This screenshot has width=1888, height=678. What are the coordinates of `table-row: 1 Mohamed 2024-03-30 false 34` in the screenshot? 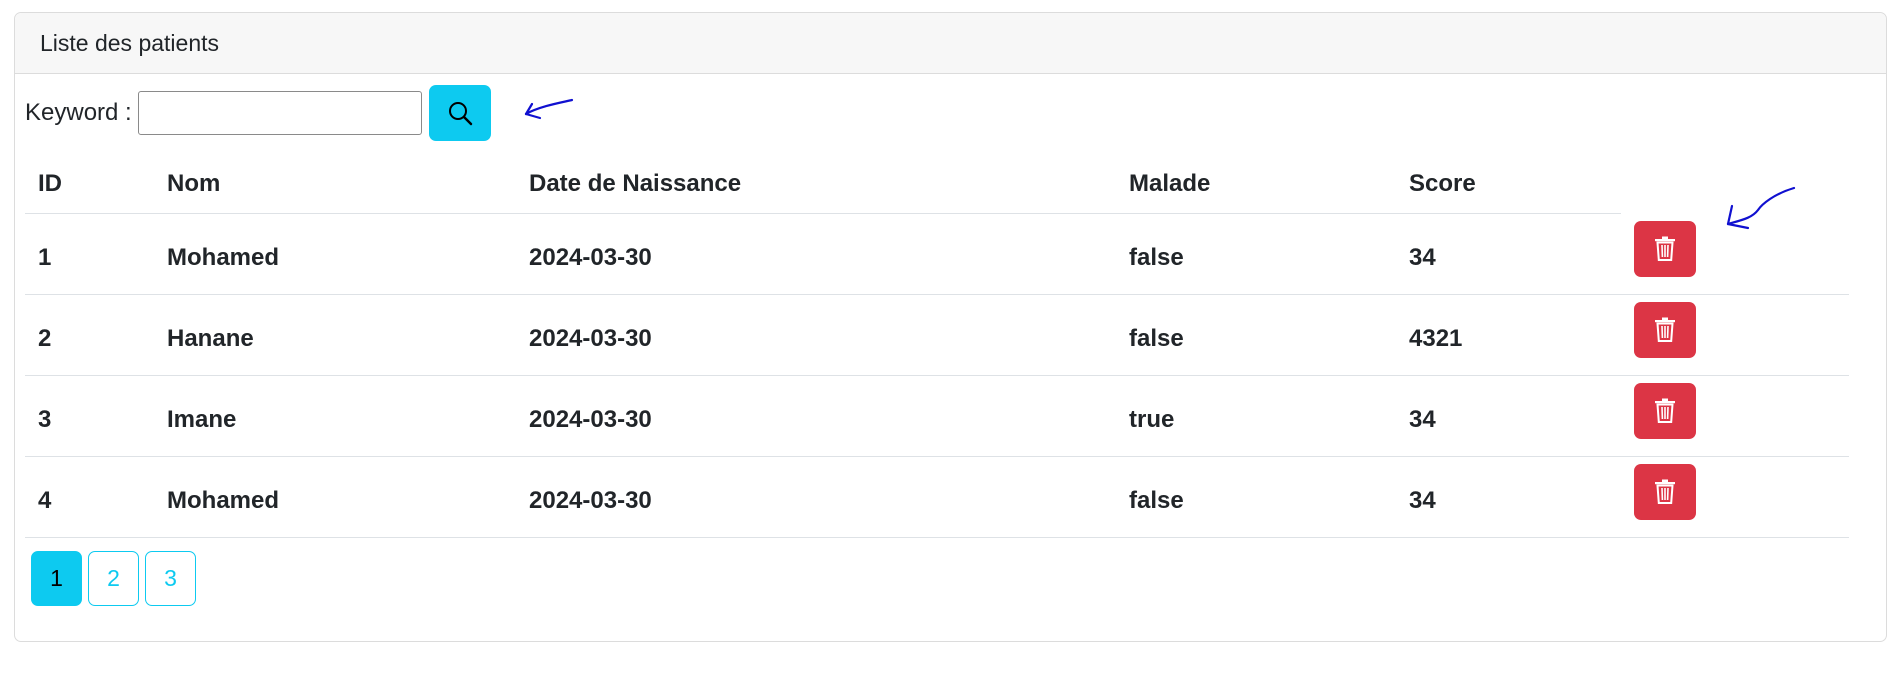 It's located at (937, 254).